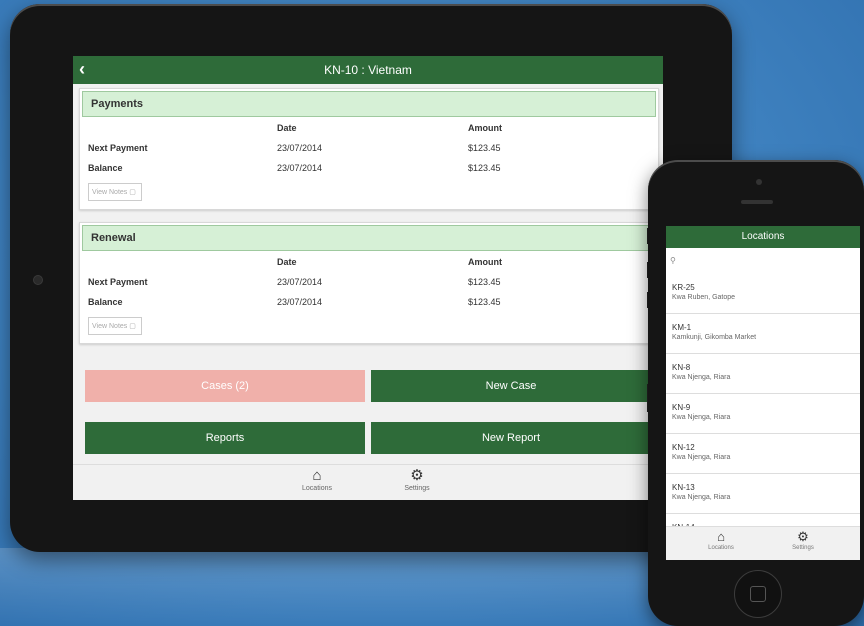  What do you see at coordinates (763, 543) in the screenshot?
I see `phone-tab-bar: ⌂ Locations ⚙ Settings` at bounding box center [763, 543].